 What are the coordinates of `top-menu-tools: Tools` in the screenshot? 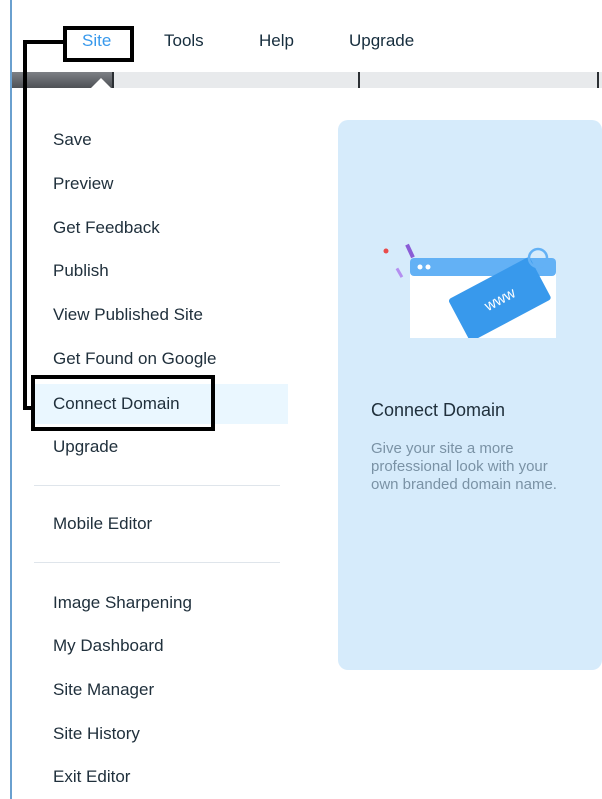 It's located at (184, 41).